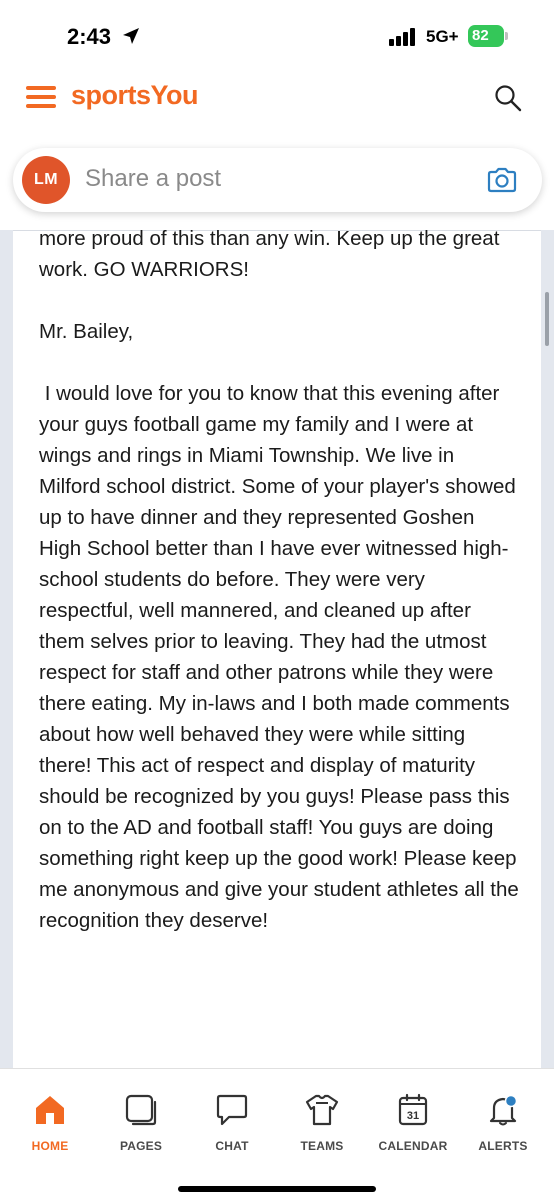 The width and height of the screenshot is (554, 1200). I want to click on pages-icon, so click(141, 1110).